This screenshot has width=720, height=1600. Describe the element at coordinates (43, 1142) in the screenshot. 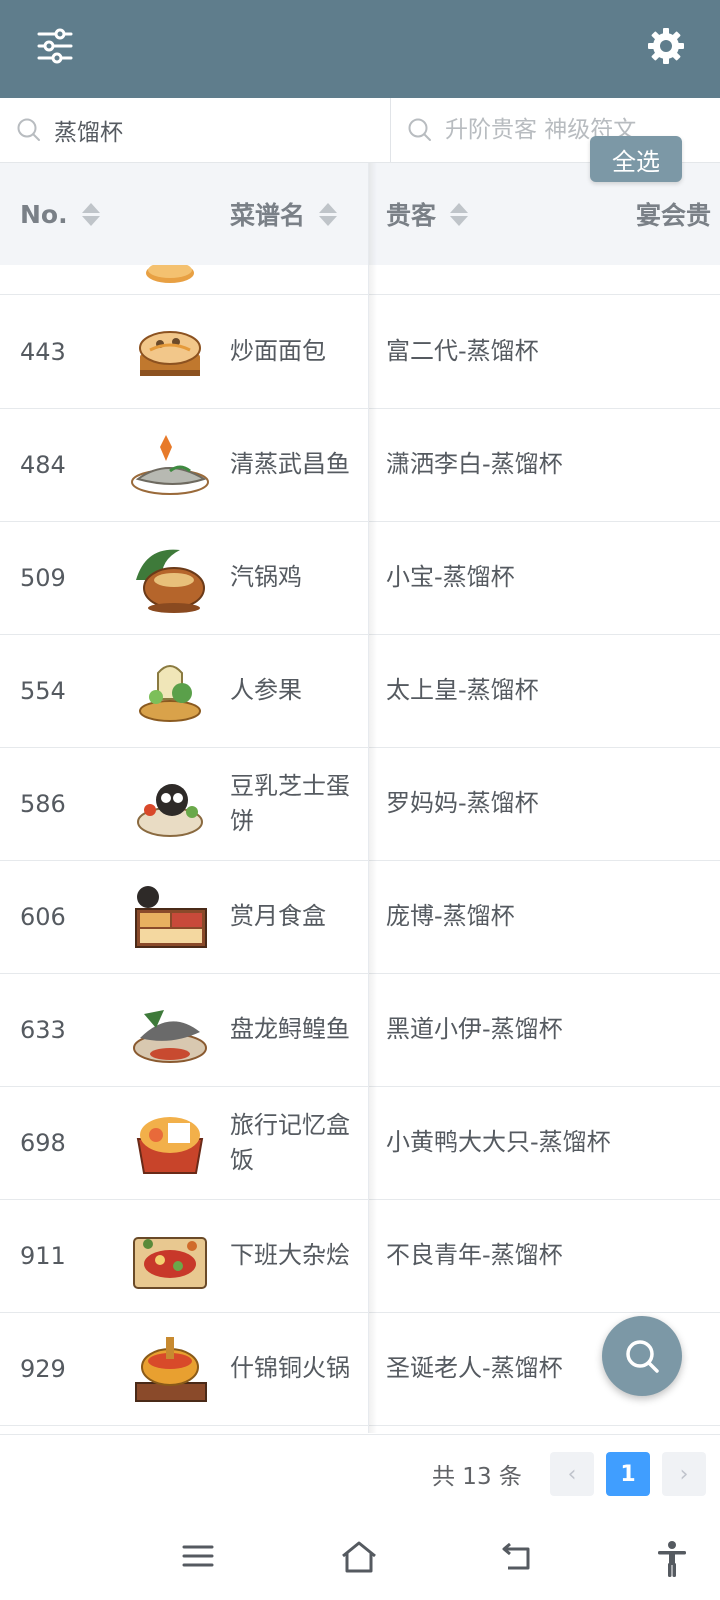

I see `row-number: 698` at that location.